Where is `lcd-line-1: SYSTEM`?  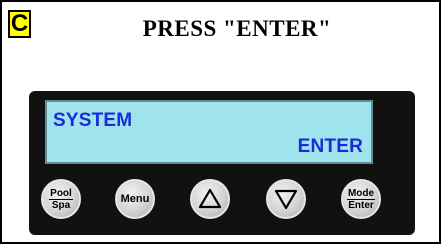 lcd-line-1: SYSTEM is located at coordinates (93, 120).